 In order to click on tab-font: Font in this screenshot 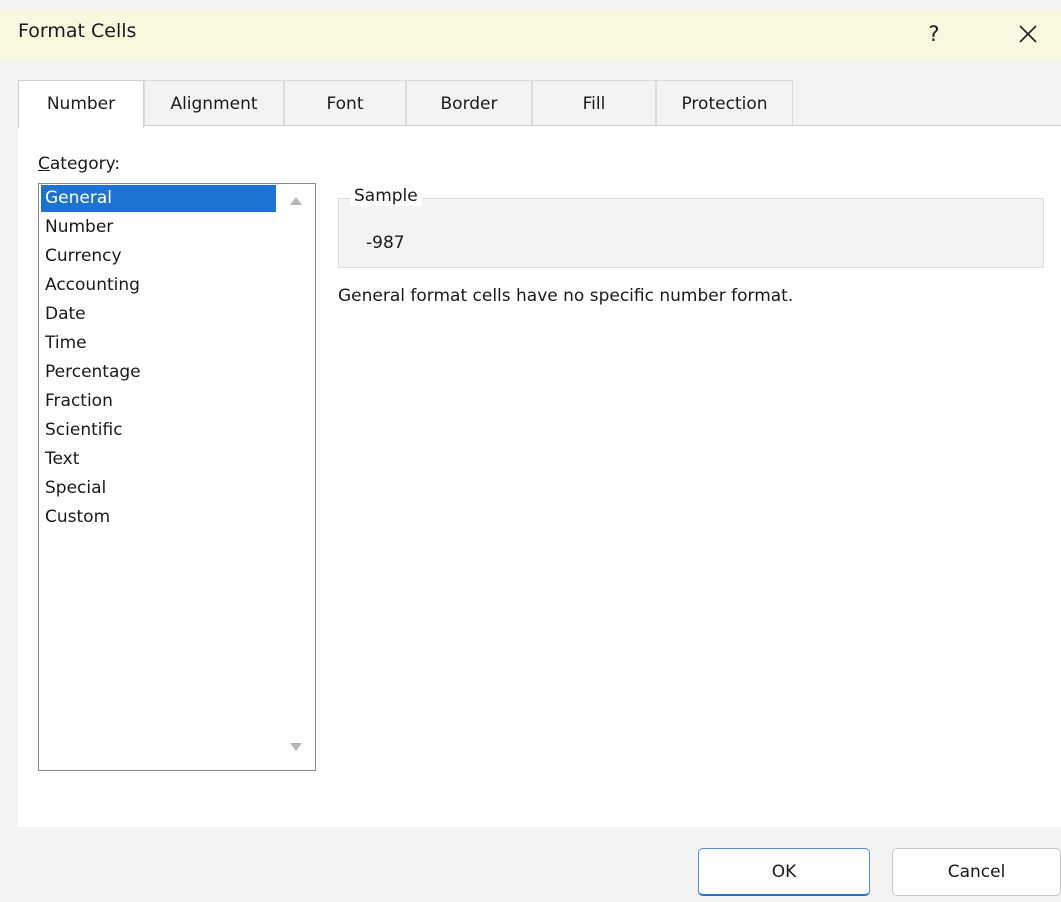, I will do `click(345, 103)`.